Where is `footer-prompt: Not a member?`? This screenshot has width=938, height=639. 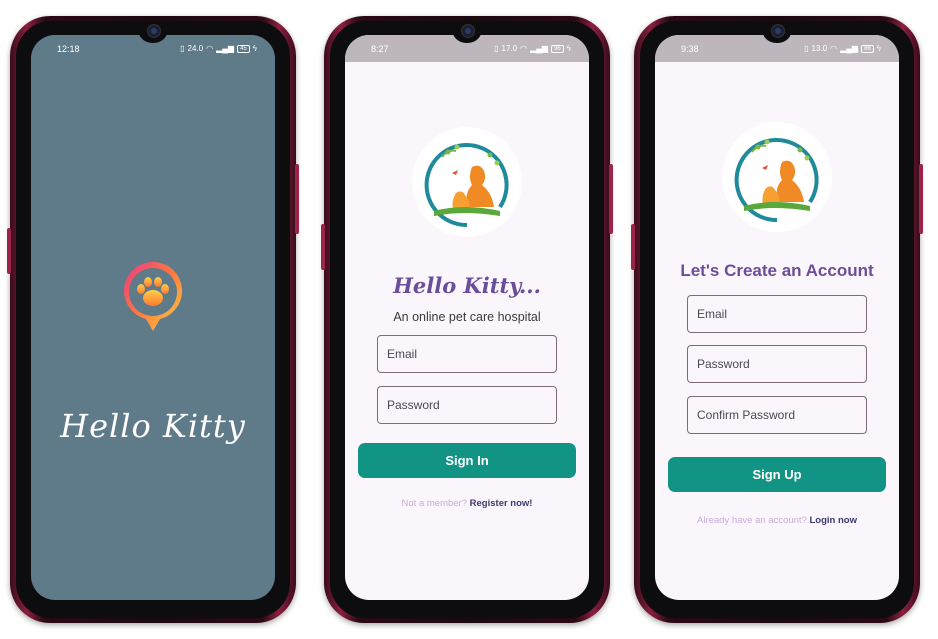
footer-prompt: Not a member? is located at coordinates (434, 503).